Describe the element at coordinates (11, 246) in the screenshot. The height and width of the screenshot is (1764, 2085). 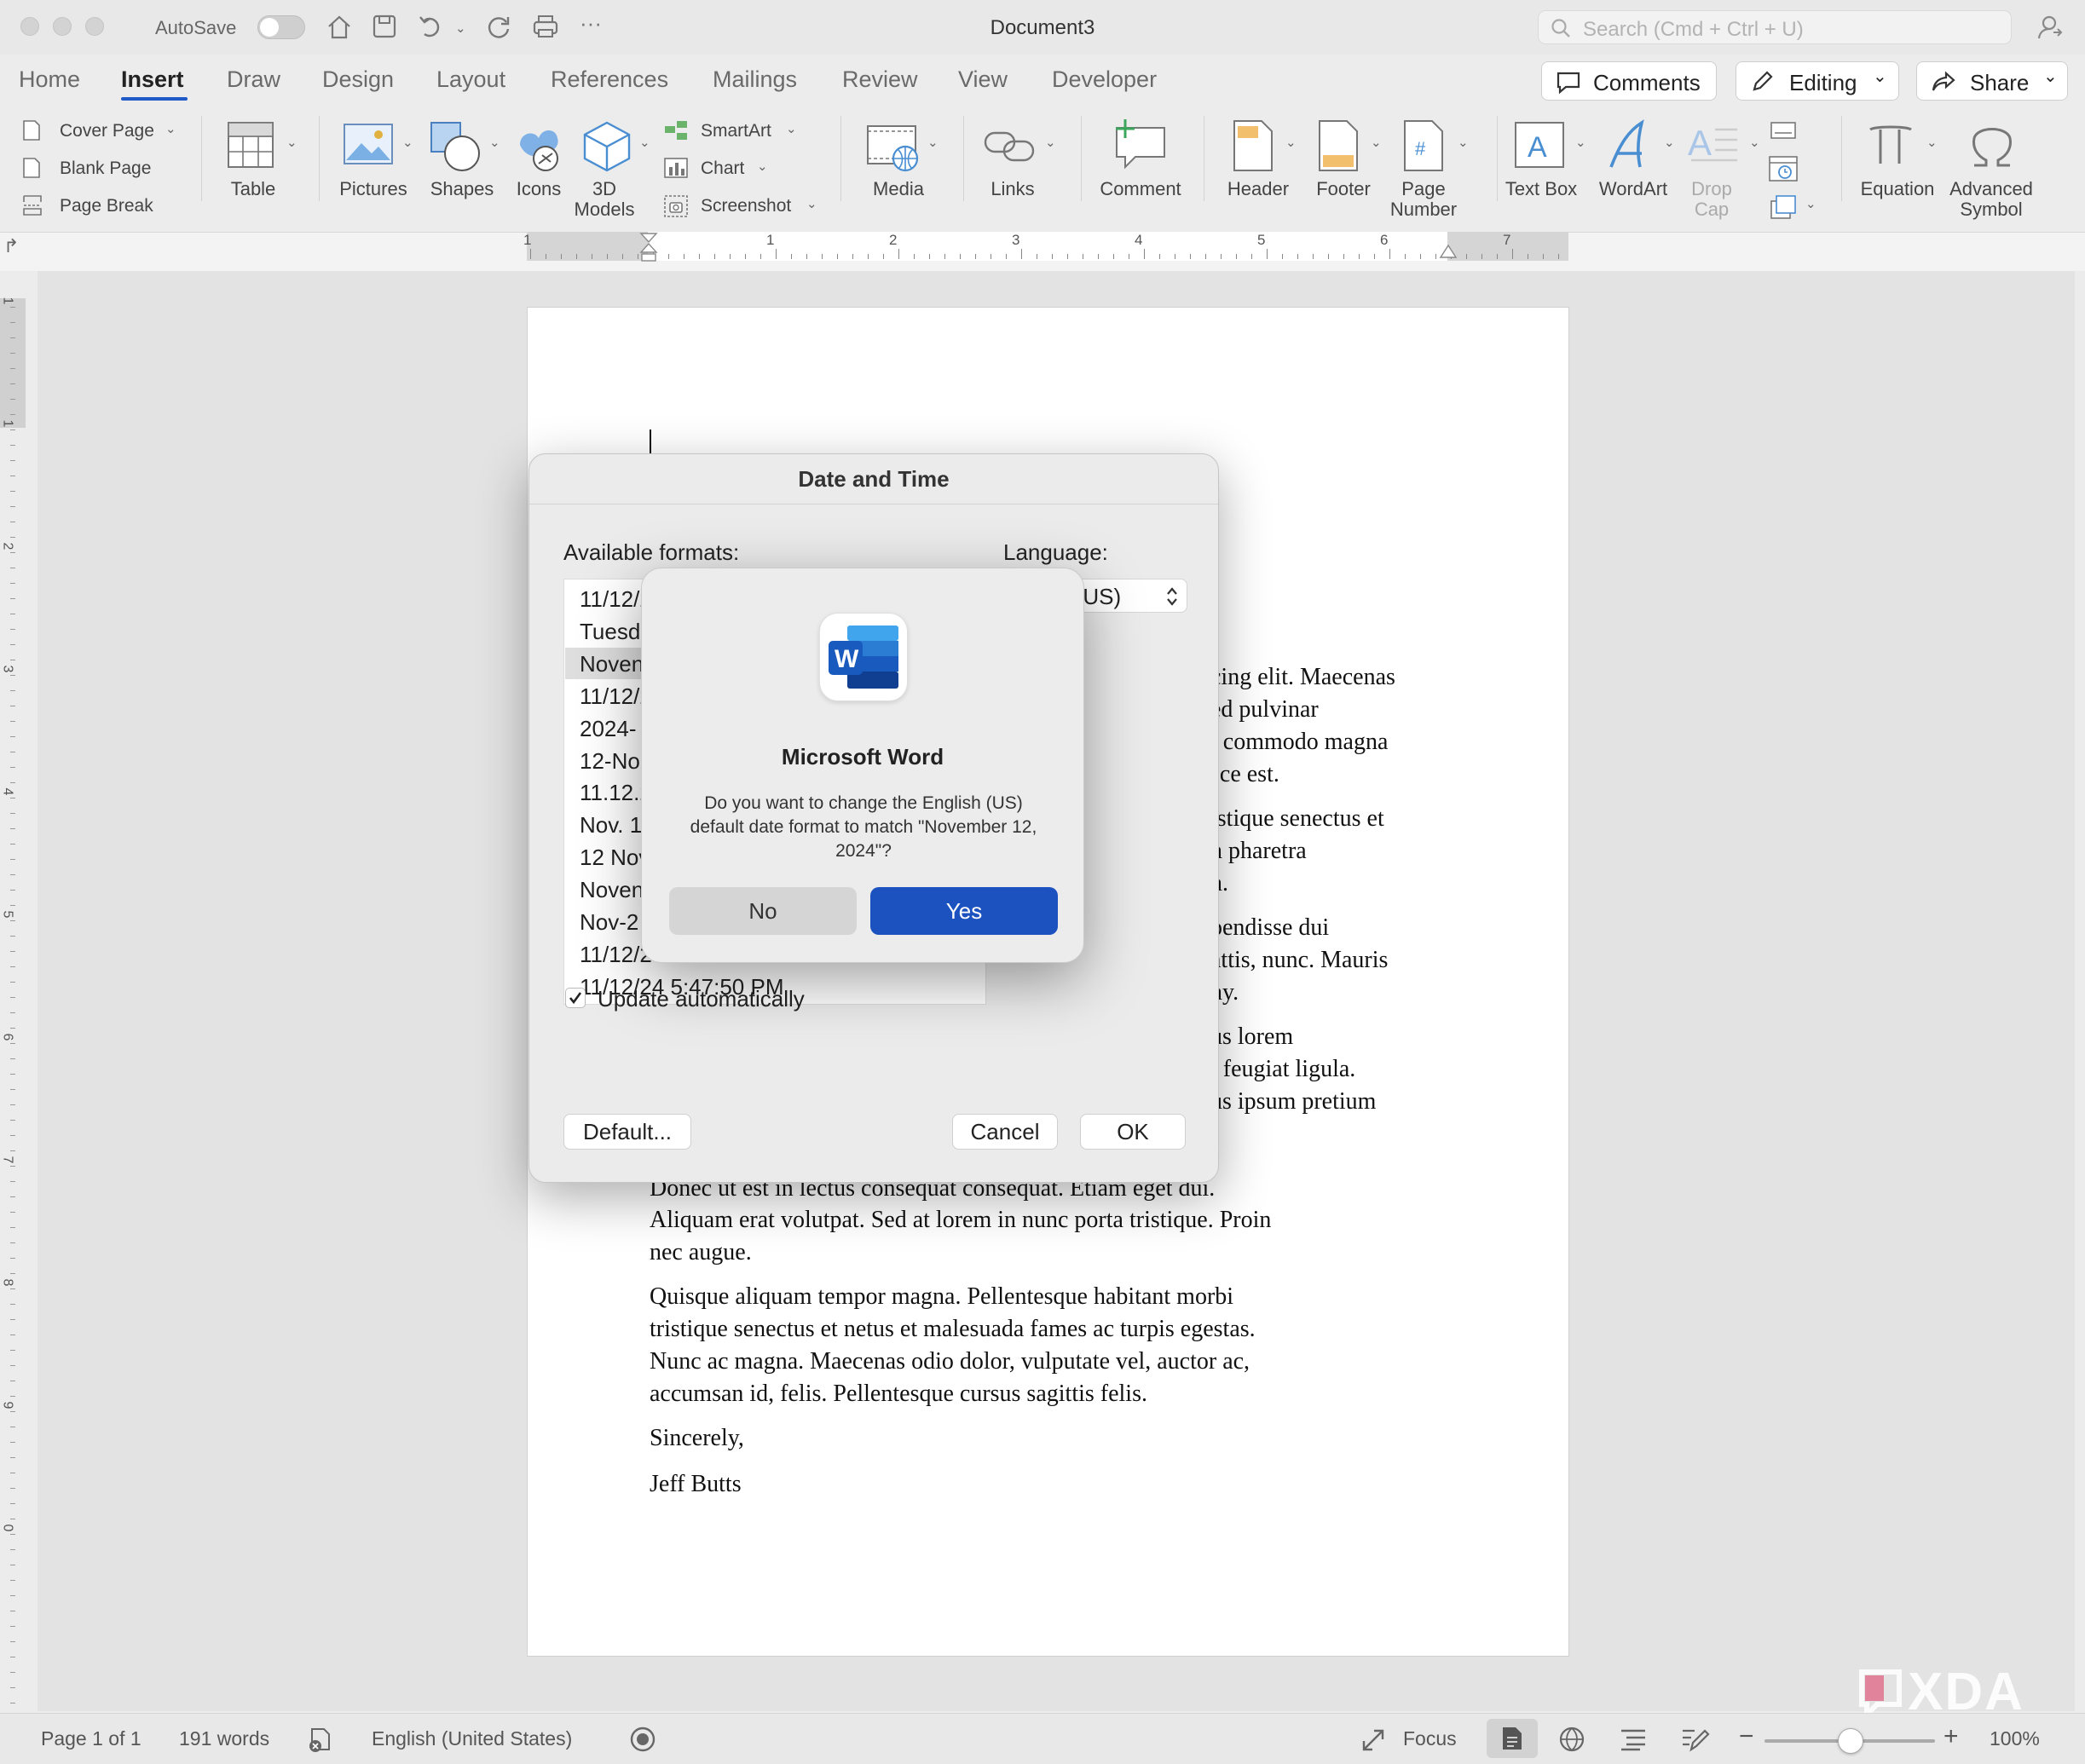
I see `tab-stop-selector-icon: ↱` at that location.